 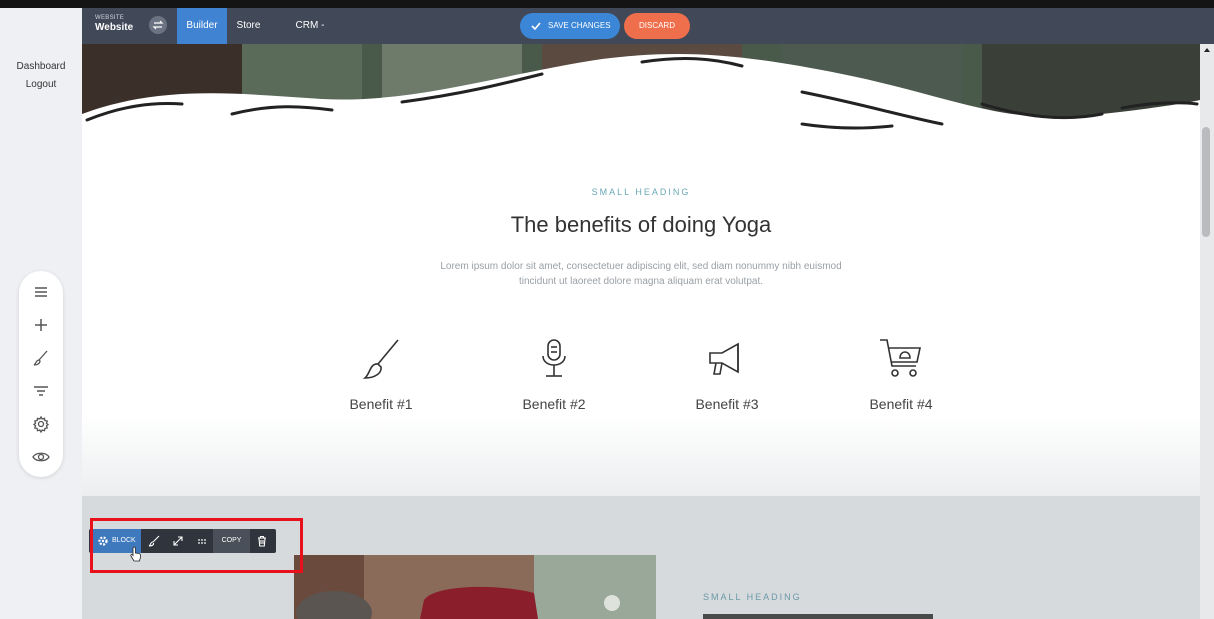 I want to click on builder-tools-panel, so click(x=41, y=374).